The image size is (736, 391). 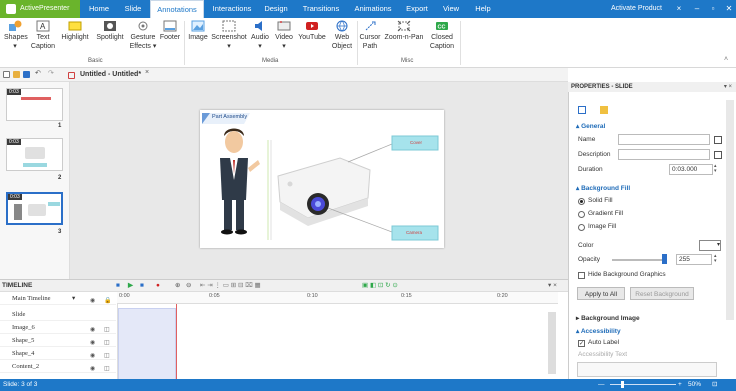 I want to click on panel-close-icon: ▾ ×, so click(x=728, y=87).